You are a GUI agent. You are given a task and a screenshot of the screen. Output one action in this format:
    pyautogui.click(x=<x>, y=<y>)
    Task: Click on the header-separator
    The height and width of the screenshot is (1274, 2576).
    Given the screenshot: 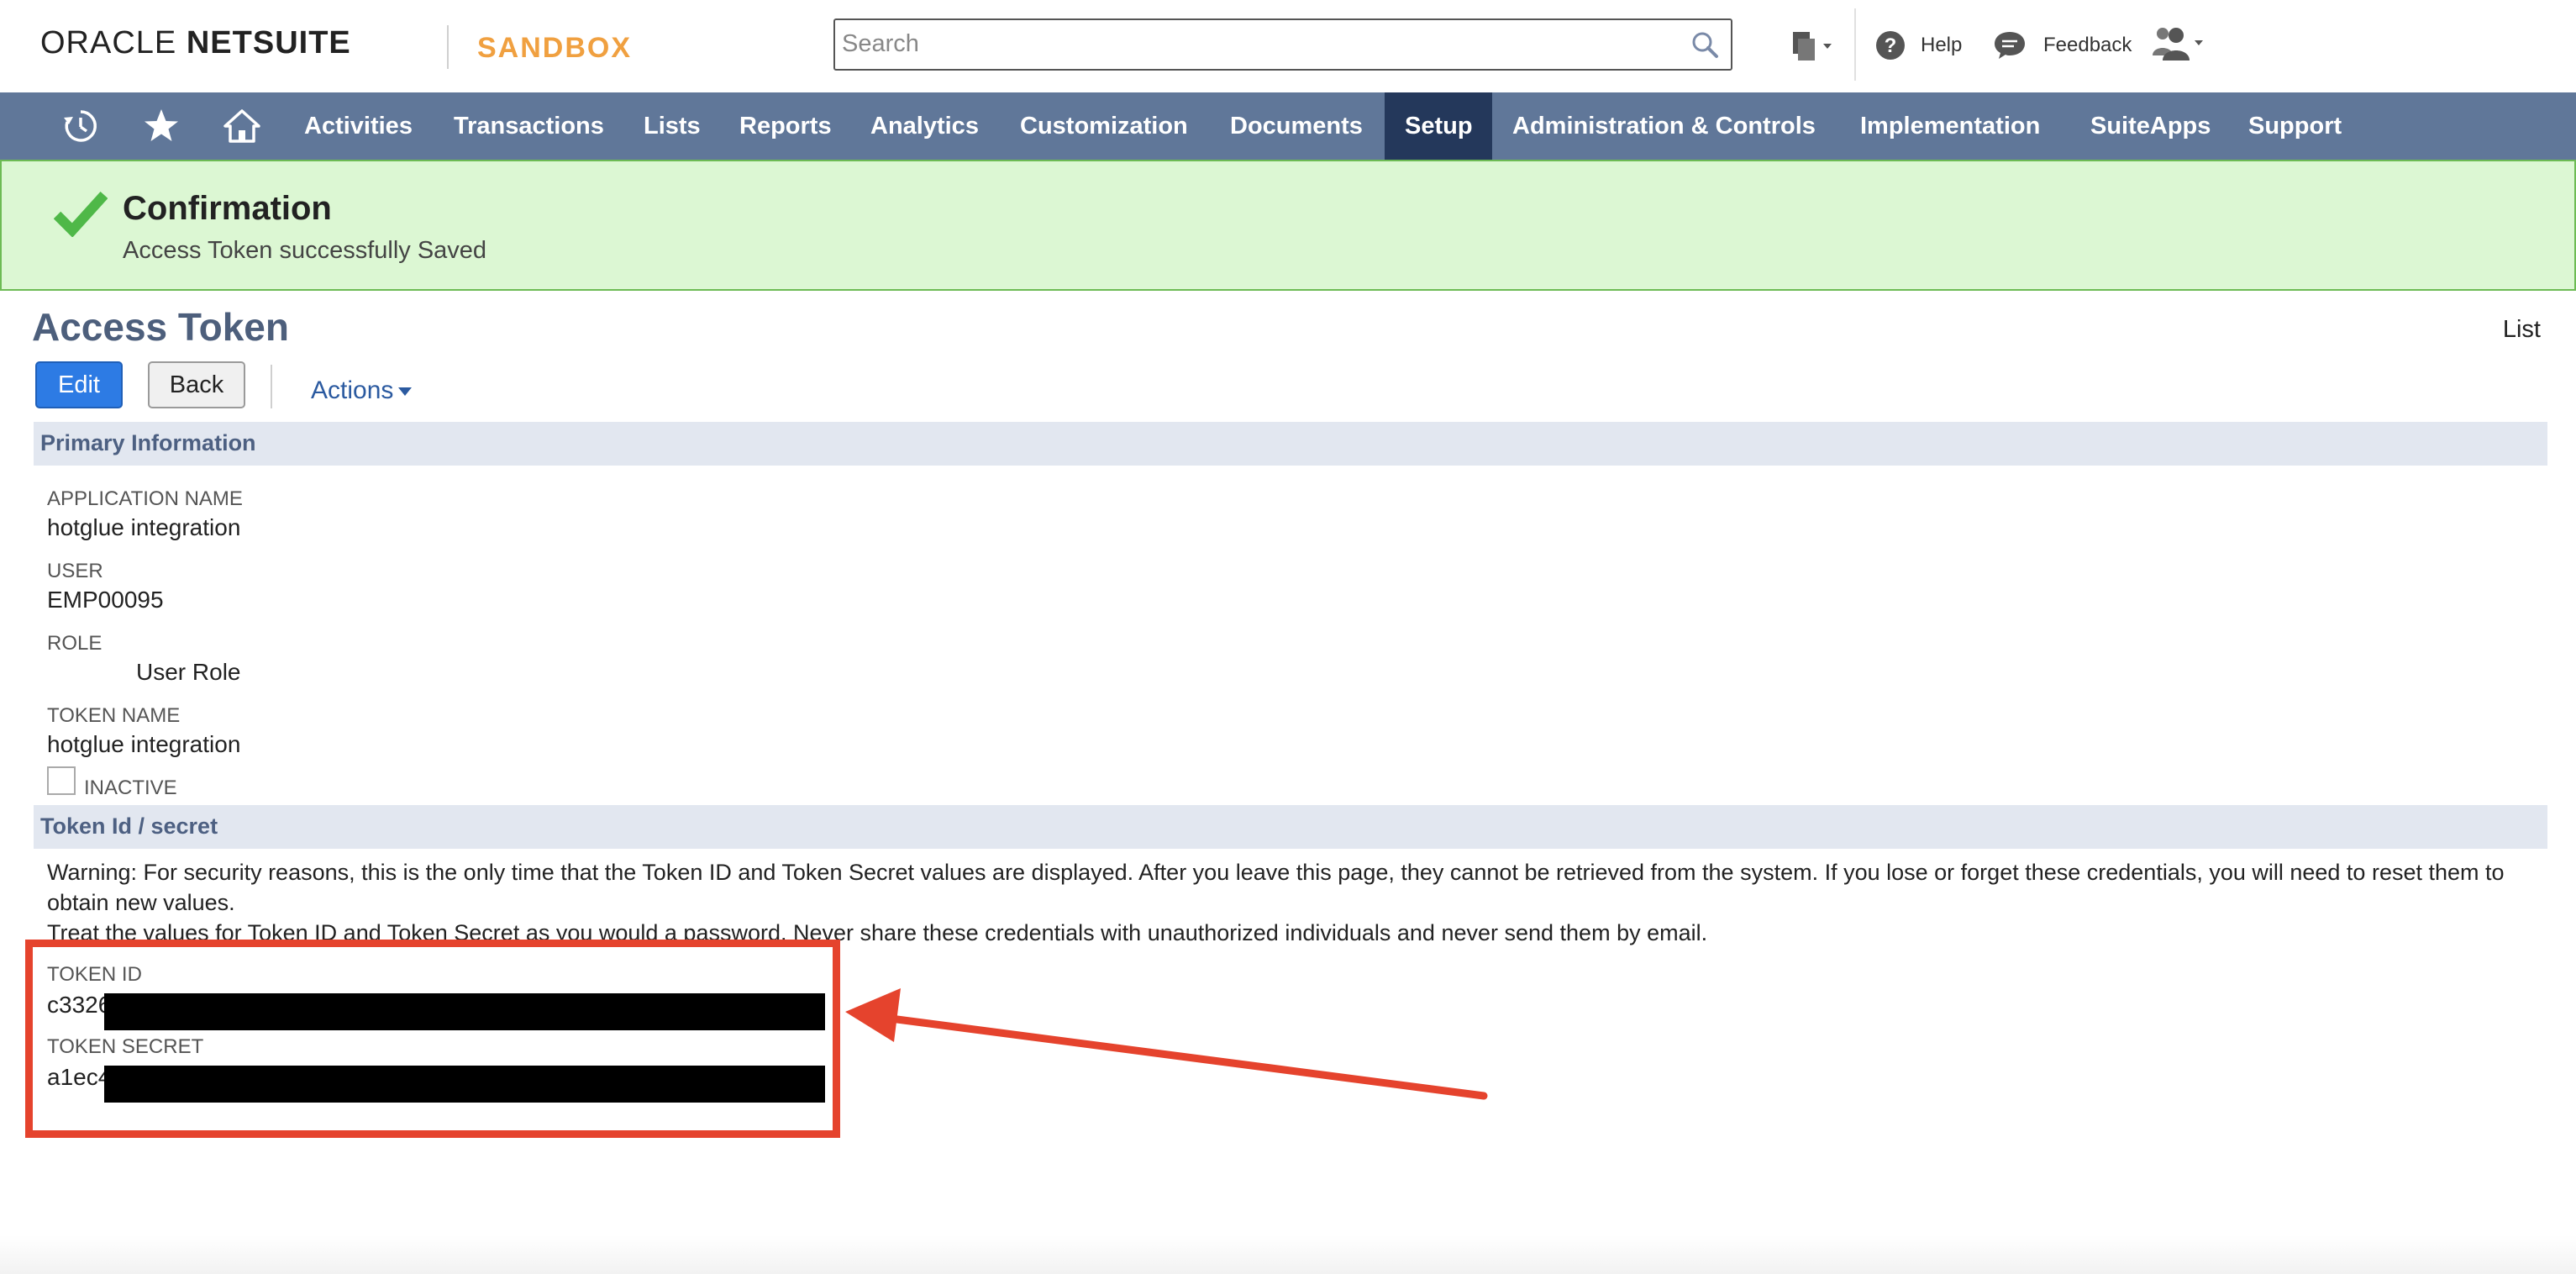 What is the action you would take?
    pyautogui.click(x=1855, y=44)
    